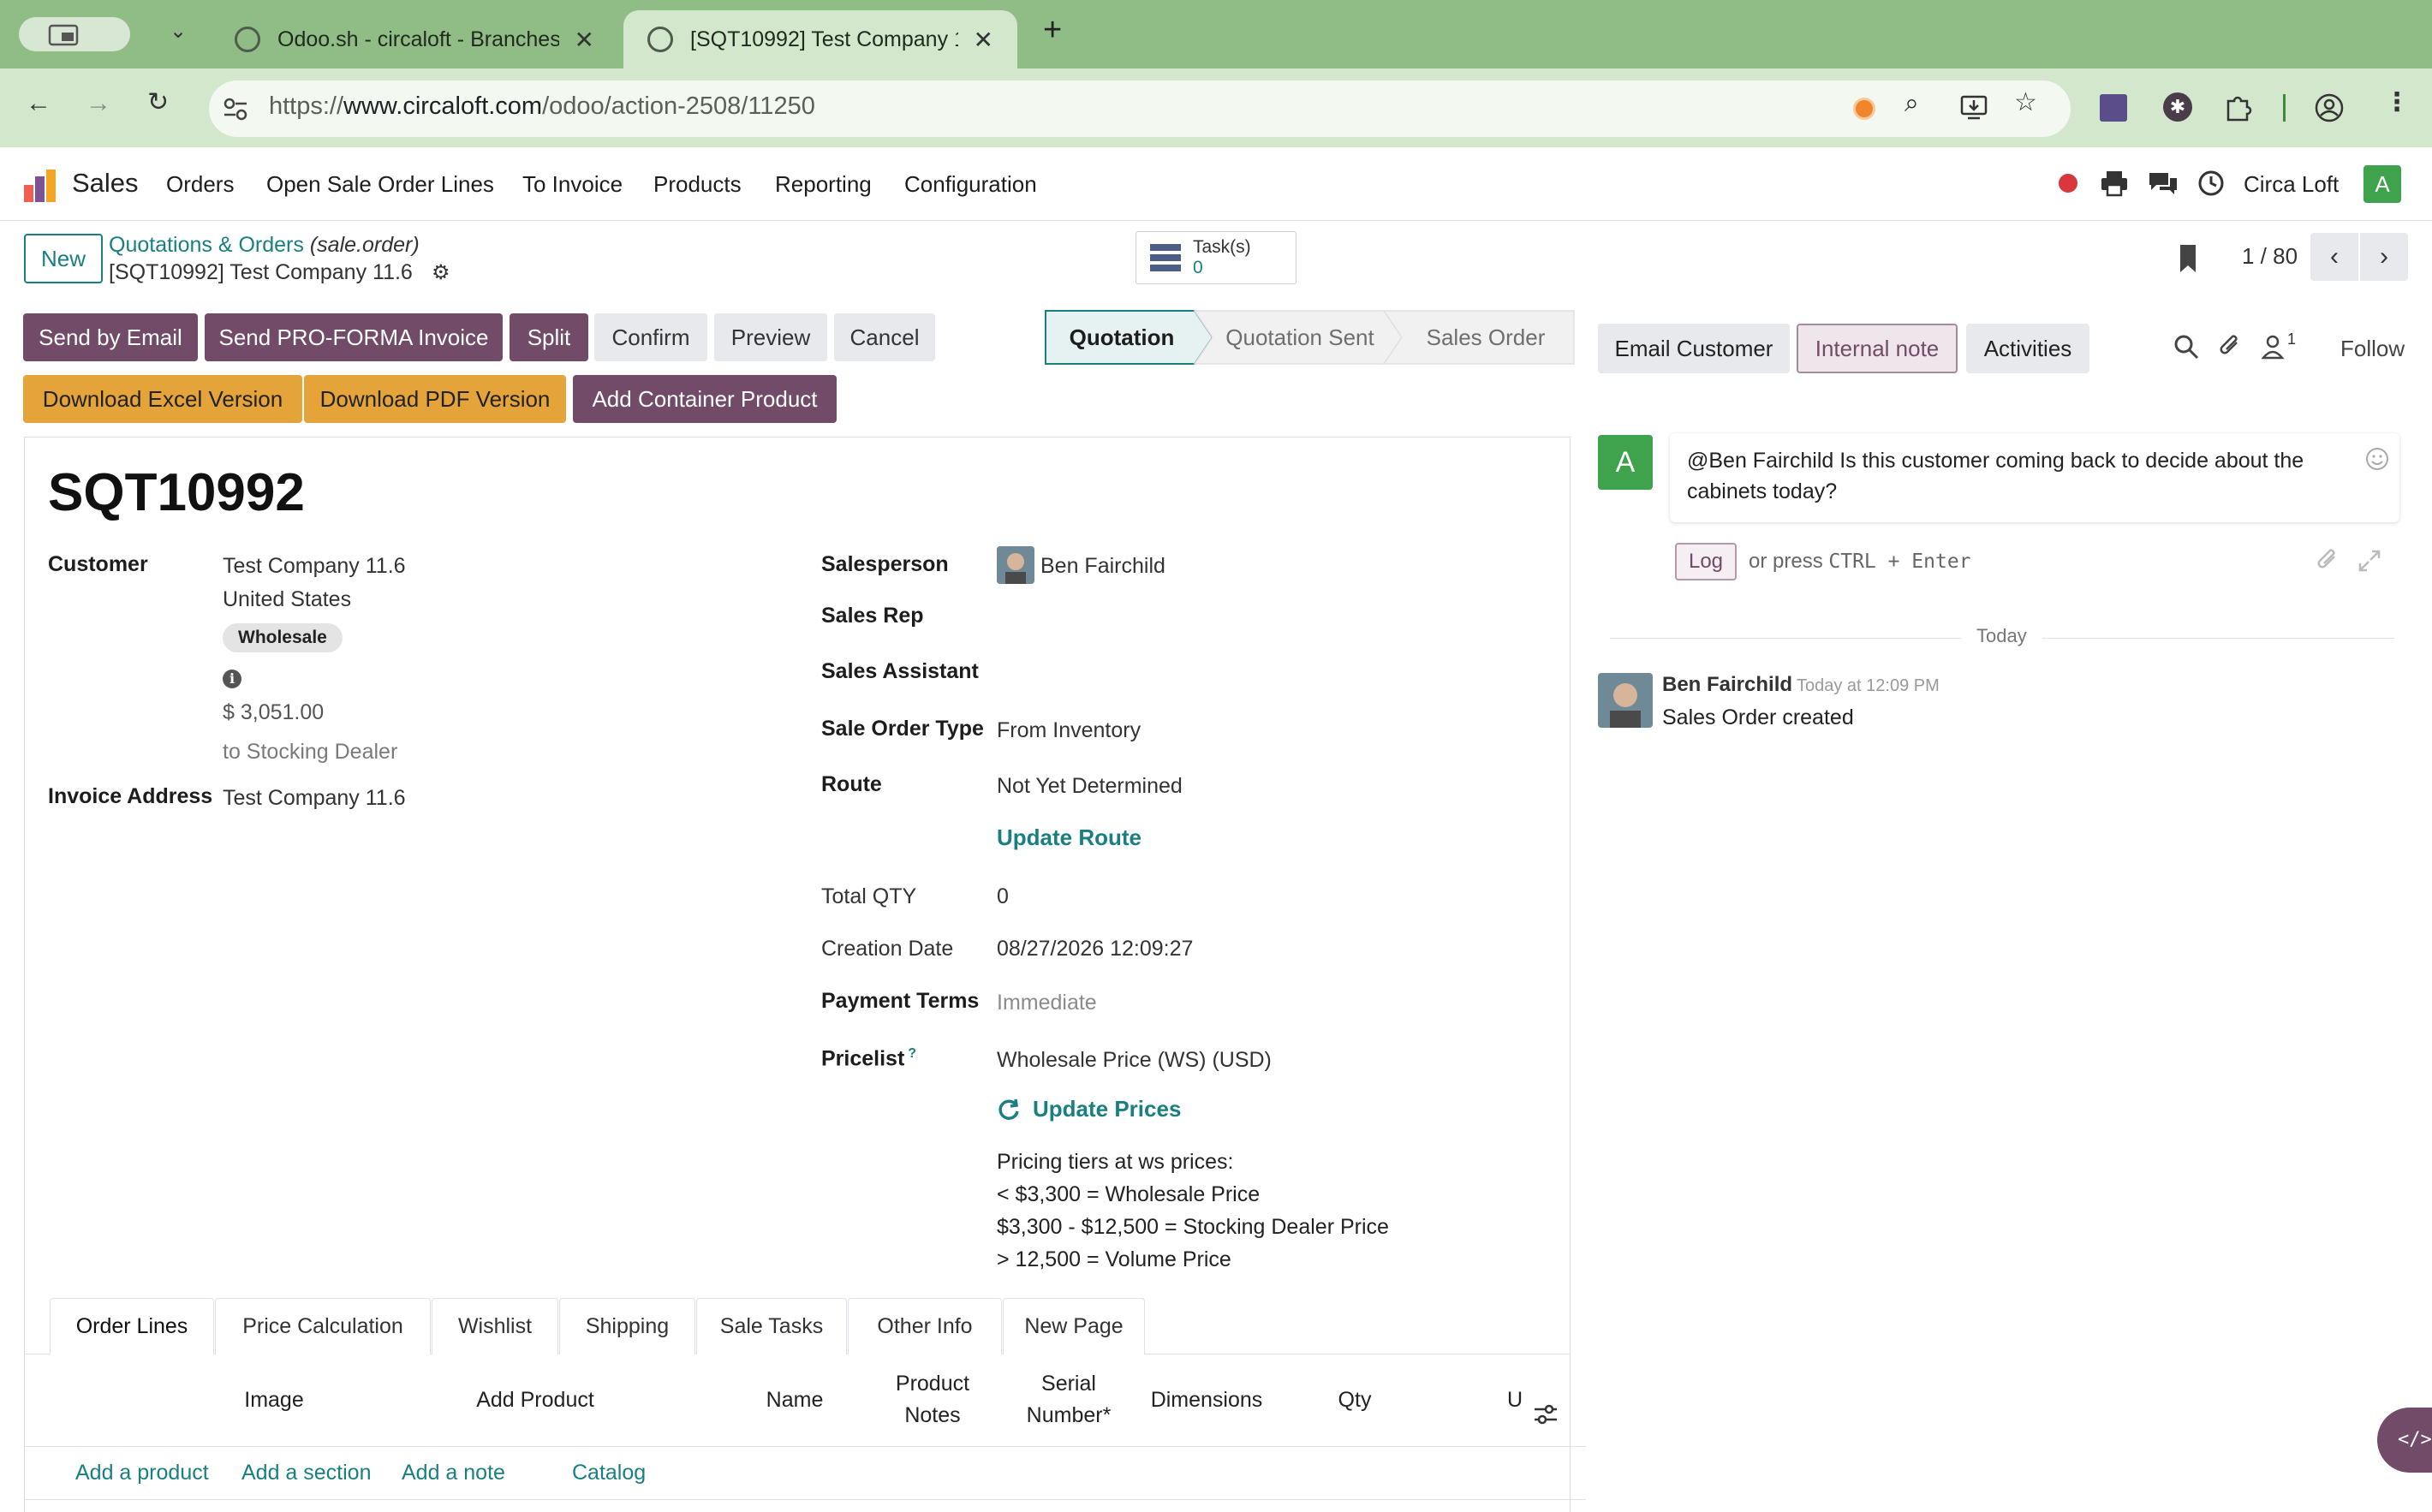  I want to click on expand-composer-icon, so click(2369, 561).